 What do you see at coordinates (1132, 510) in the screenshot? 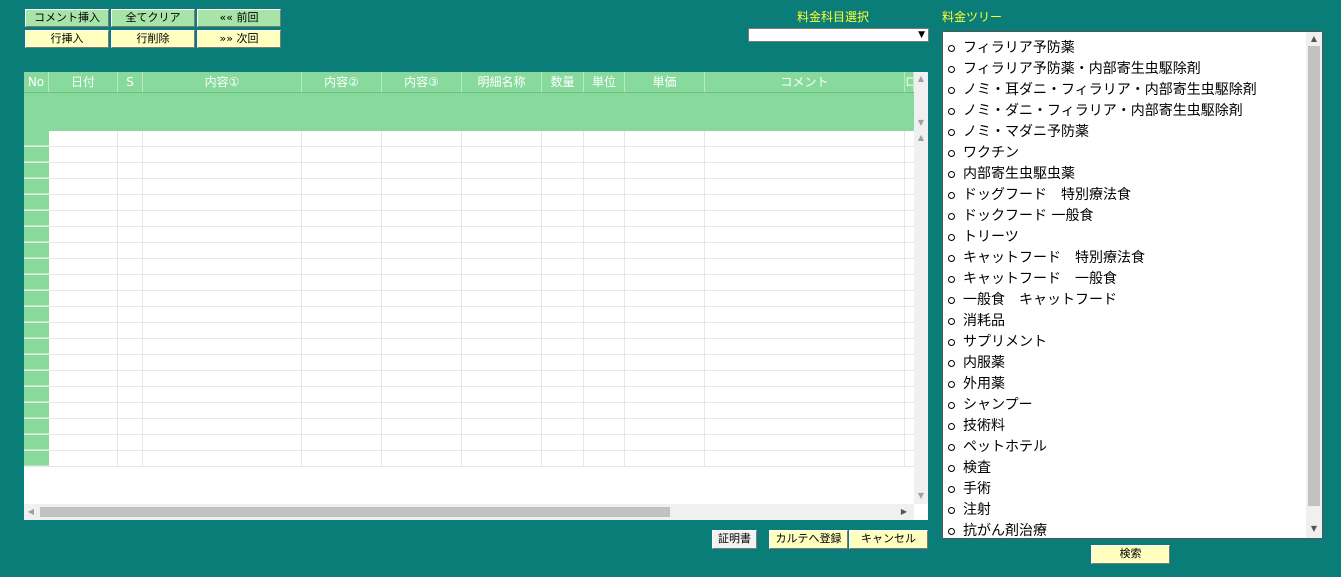
I see `tree-item: 注射` at bounding box center [1132, 510].